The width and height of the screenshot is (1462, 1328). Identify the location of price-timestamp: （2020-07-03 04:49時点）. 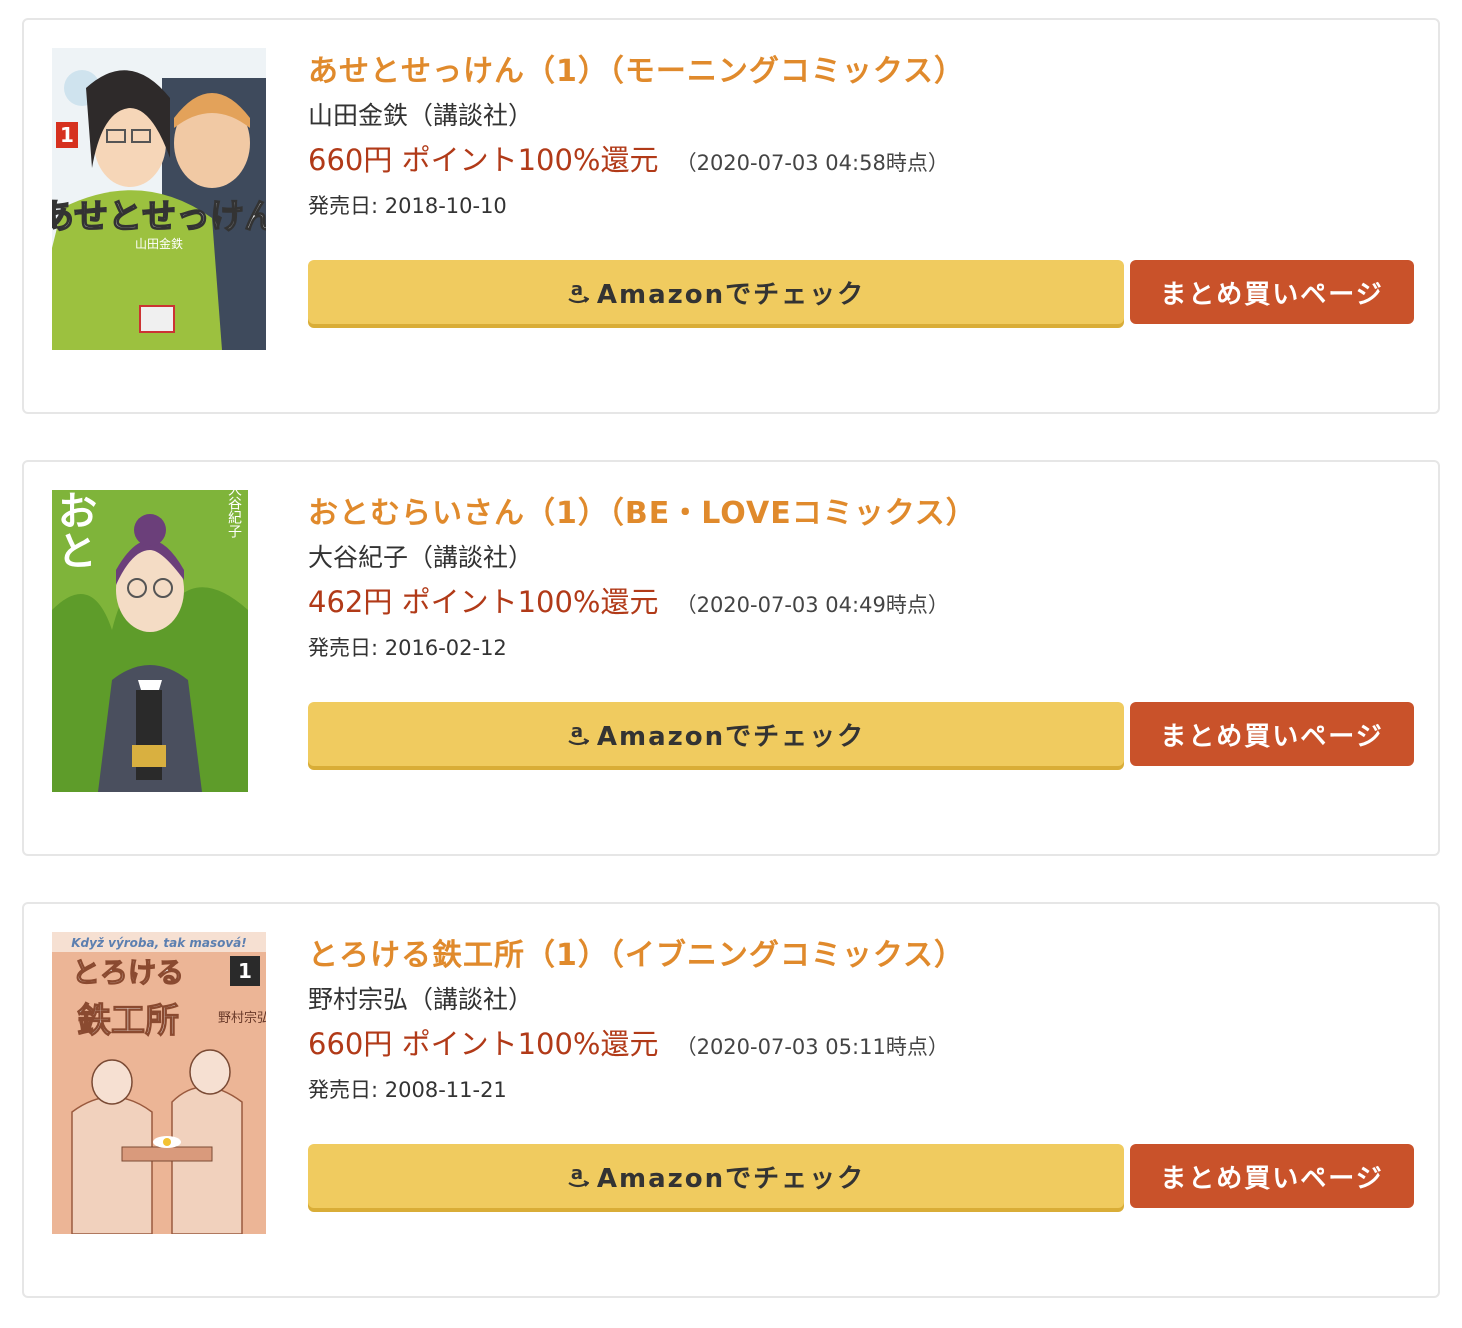
(812, 605).